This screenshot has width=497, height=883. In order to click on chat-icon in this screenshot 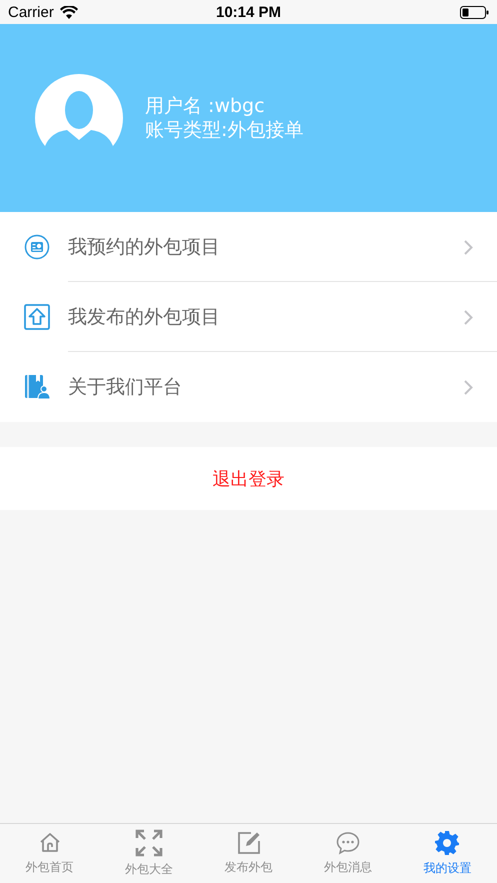, I will do `click(348, 843)`.